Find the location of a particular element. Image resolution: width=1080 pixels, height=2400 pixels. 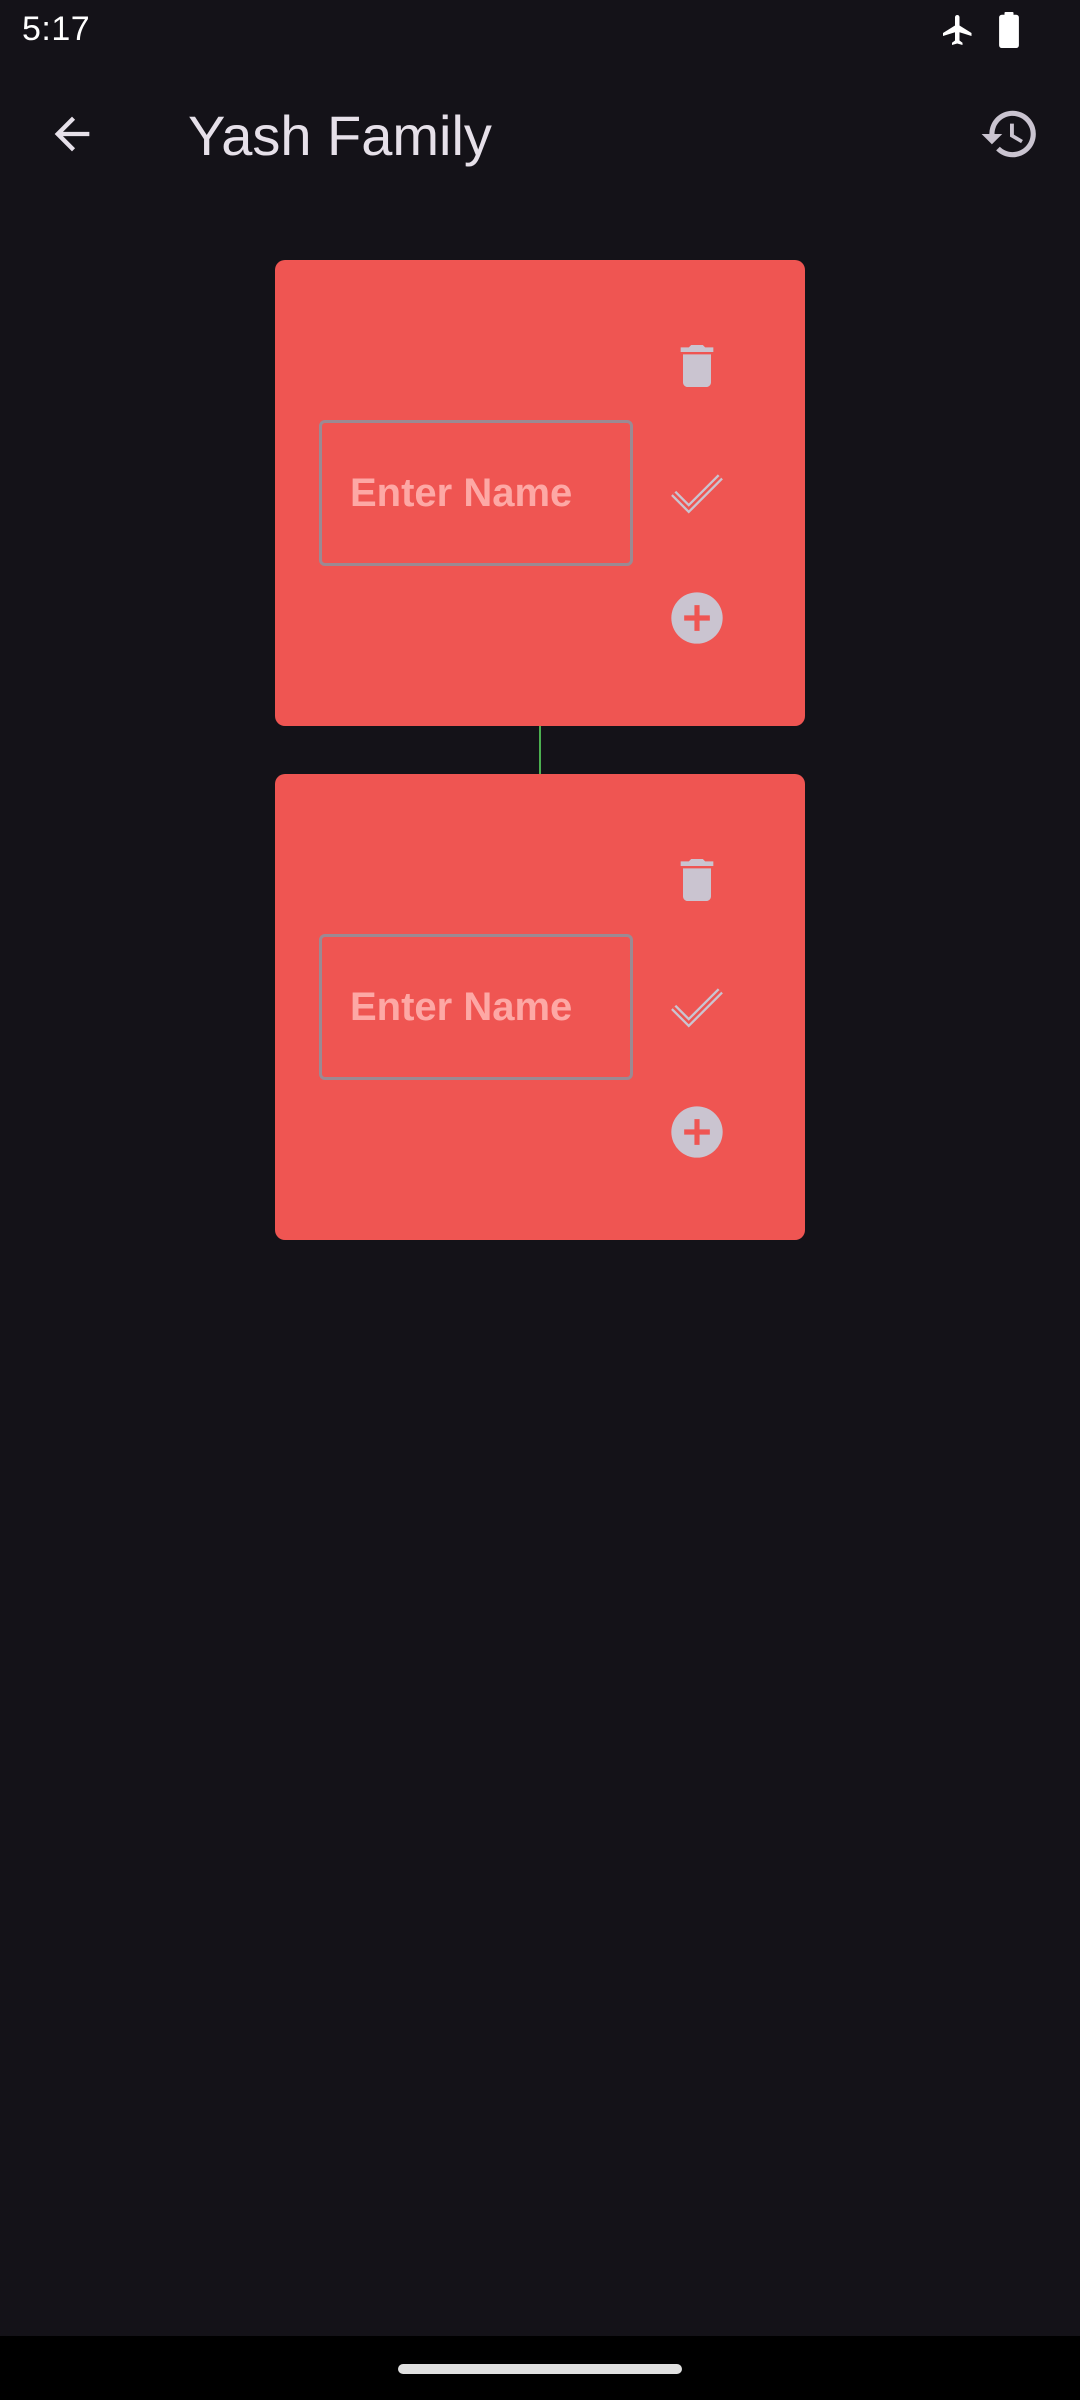

status-icons is located at coordinates (980, 32).